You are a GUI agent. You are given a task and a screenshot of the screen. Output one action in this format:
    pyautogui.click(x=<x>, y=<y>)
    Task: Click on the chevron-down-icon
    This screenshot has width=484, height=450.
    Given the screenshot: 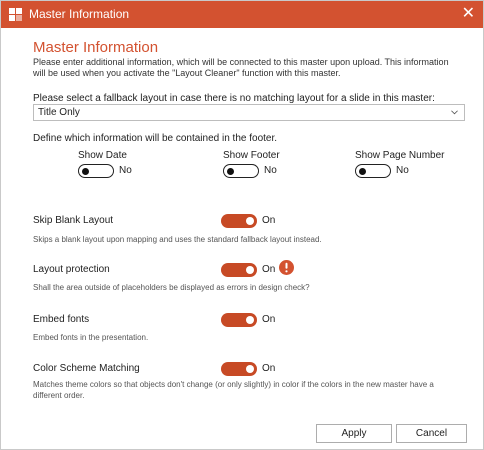 What is the action you would take?
    pyautogui.click(x=454, y=112)
    